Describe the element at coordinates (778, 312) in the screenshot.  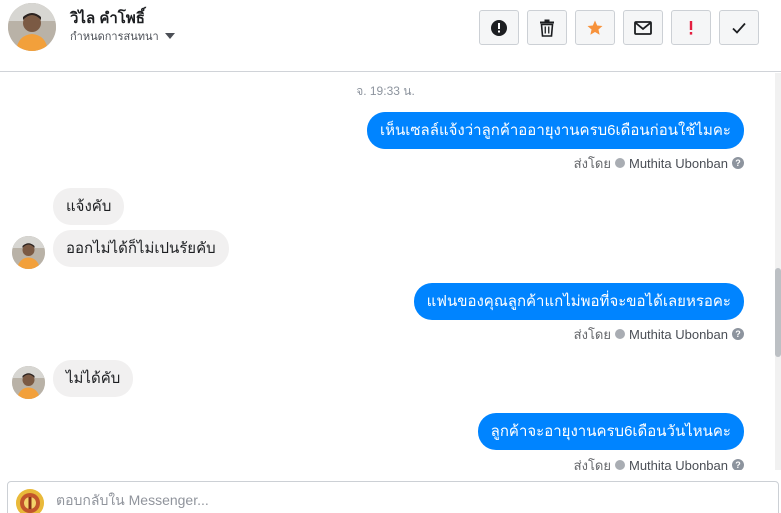
I see `thread-scrollbar-thumb` at that location.